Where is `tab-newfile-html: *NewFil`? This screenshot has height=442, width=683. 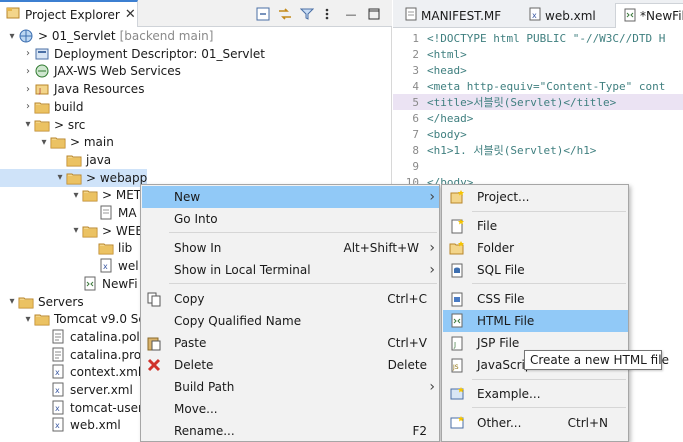
tab-newfile-html: *NewFil is located at coordinates (649, 15).